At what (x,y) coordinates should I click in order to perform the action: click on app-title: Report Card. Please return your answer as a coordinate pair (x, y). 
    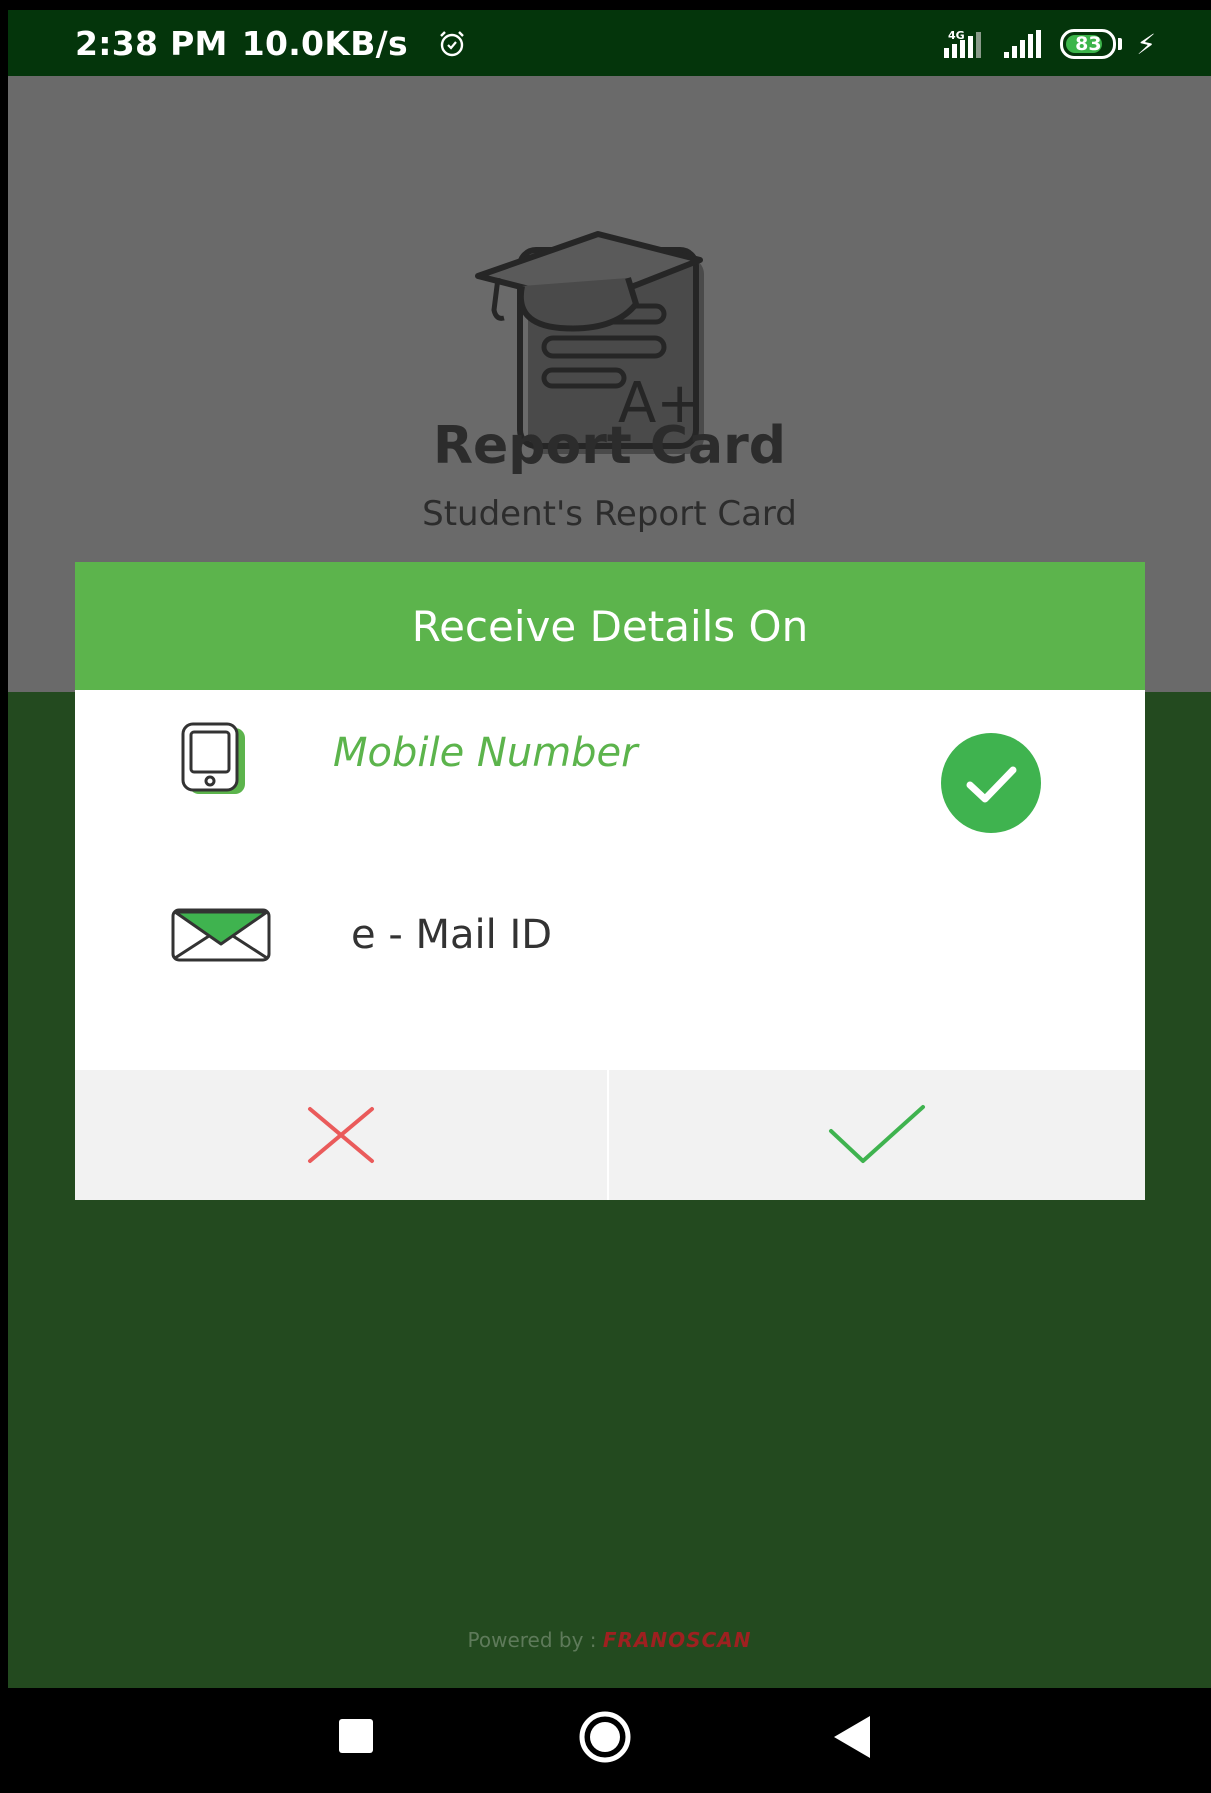
    Looking at the image, I should click on (609, 446).